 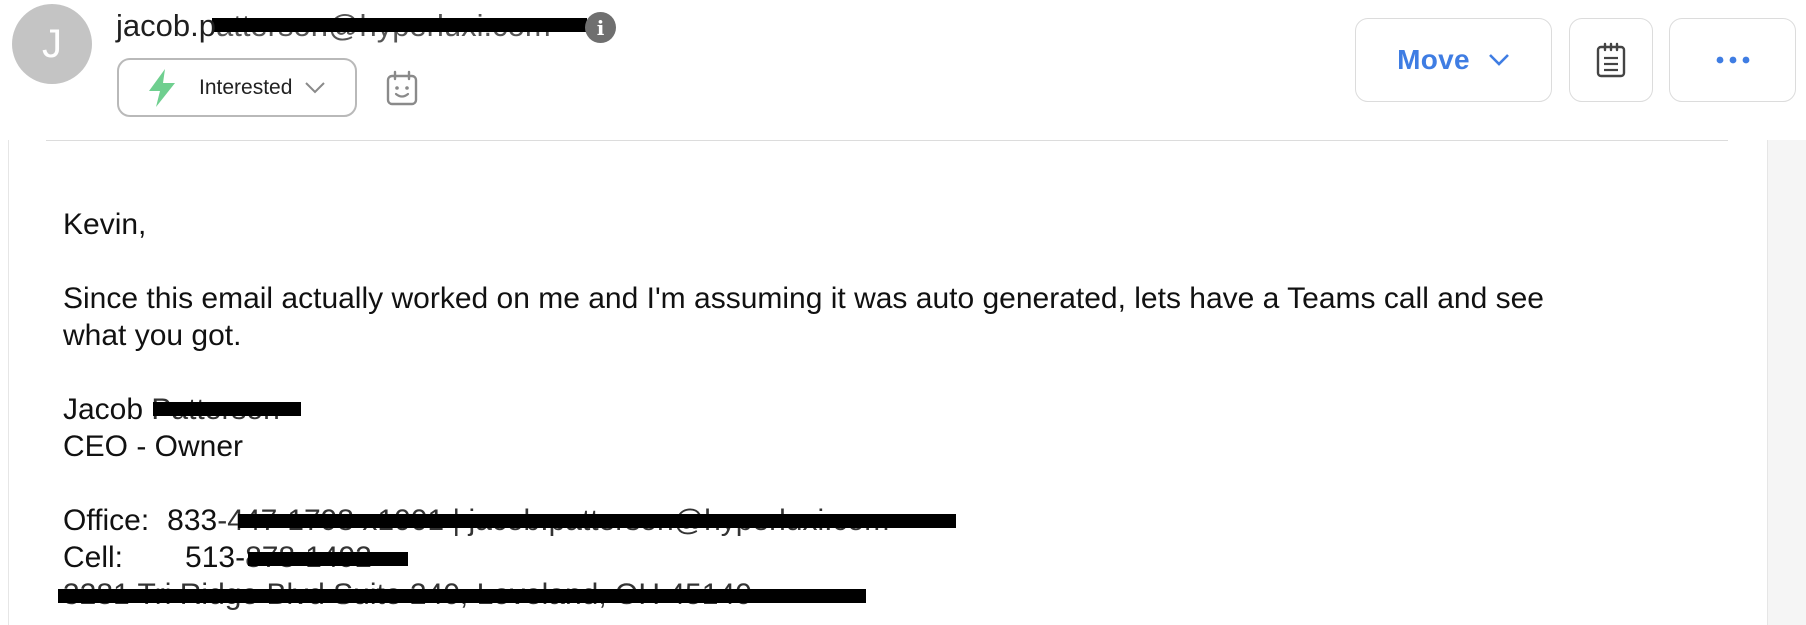 I want to click on header-divider, so click(x=887, y=140).